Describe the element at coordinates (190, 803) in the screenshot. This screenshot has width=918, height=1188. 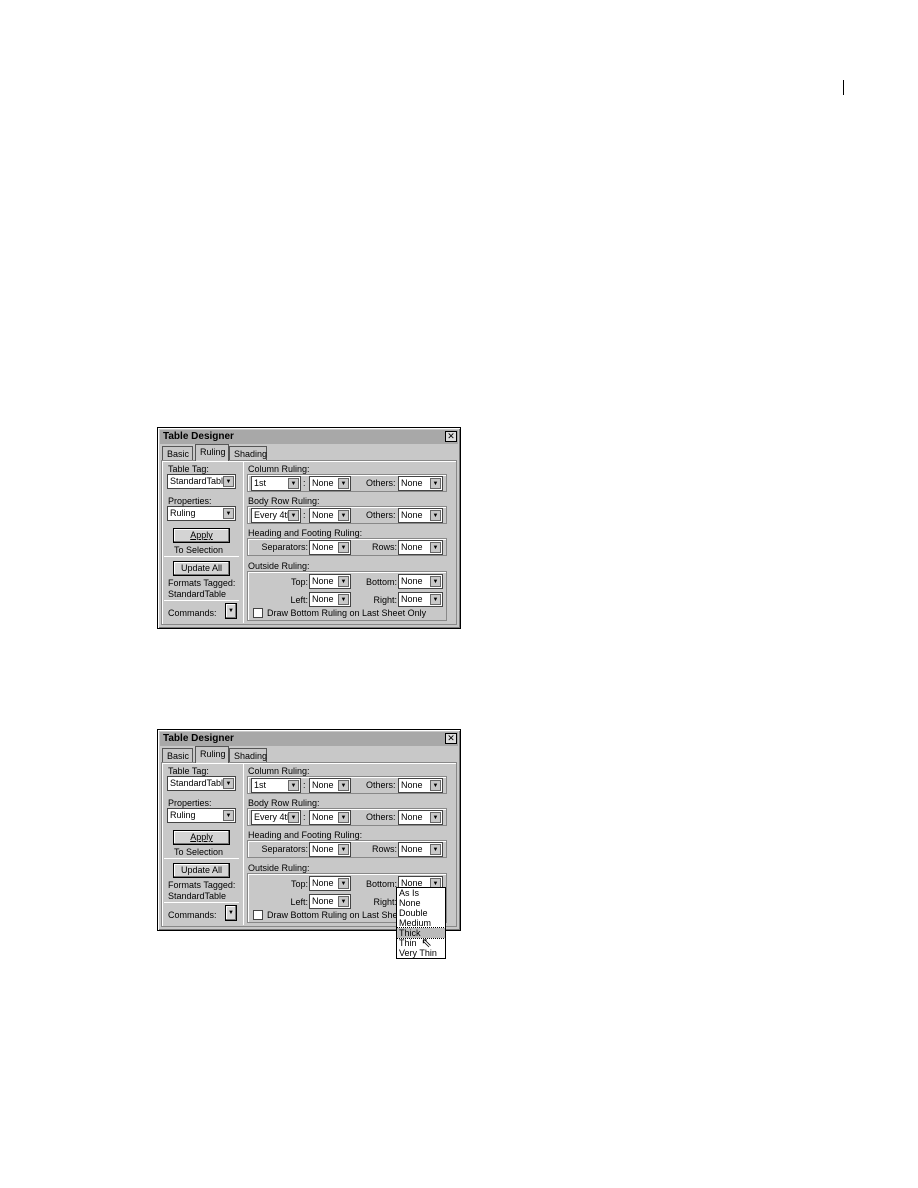
I see `properties-label: Properties:` at that location.